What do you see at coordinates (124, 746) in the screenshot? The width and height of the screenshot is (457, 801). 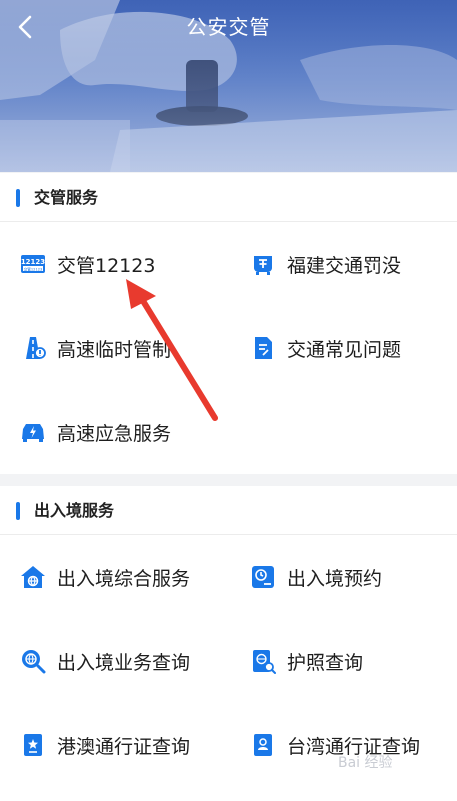 I see `service-label: 港澳通行证查询` at bounding box center [124, 746].